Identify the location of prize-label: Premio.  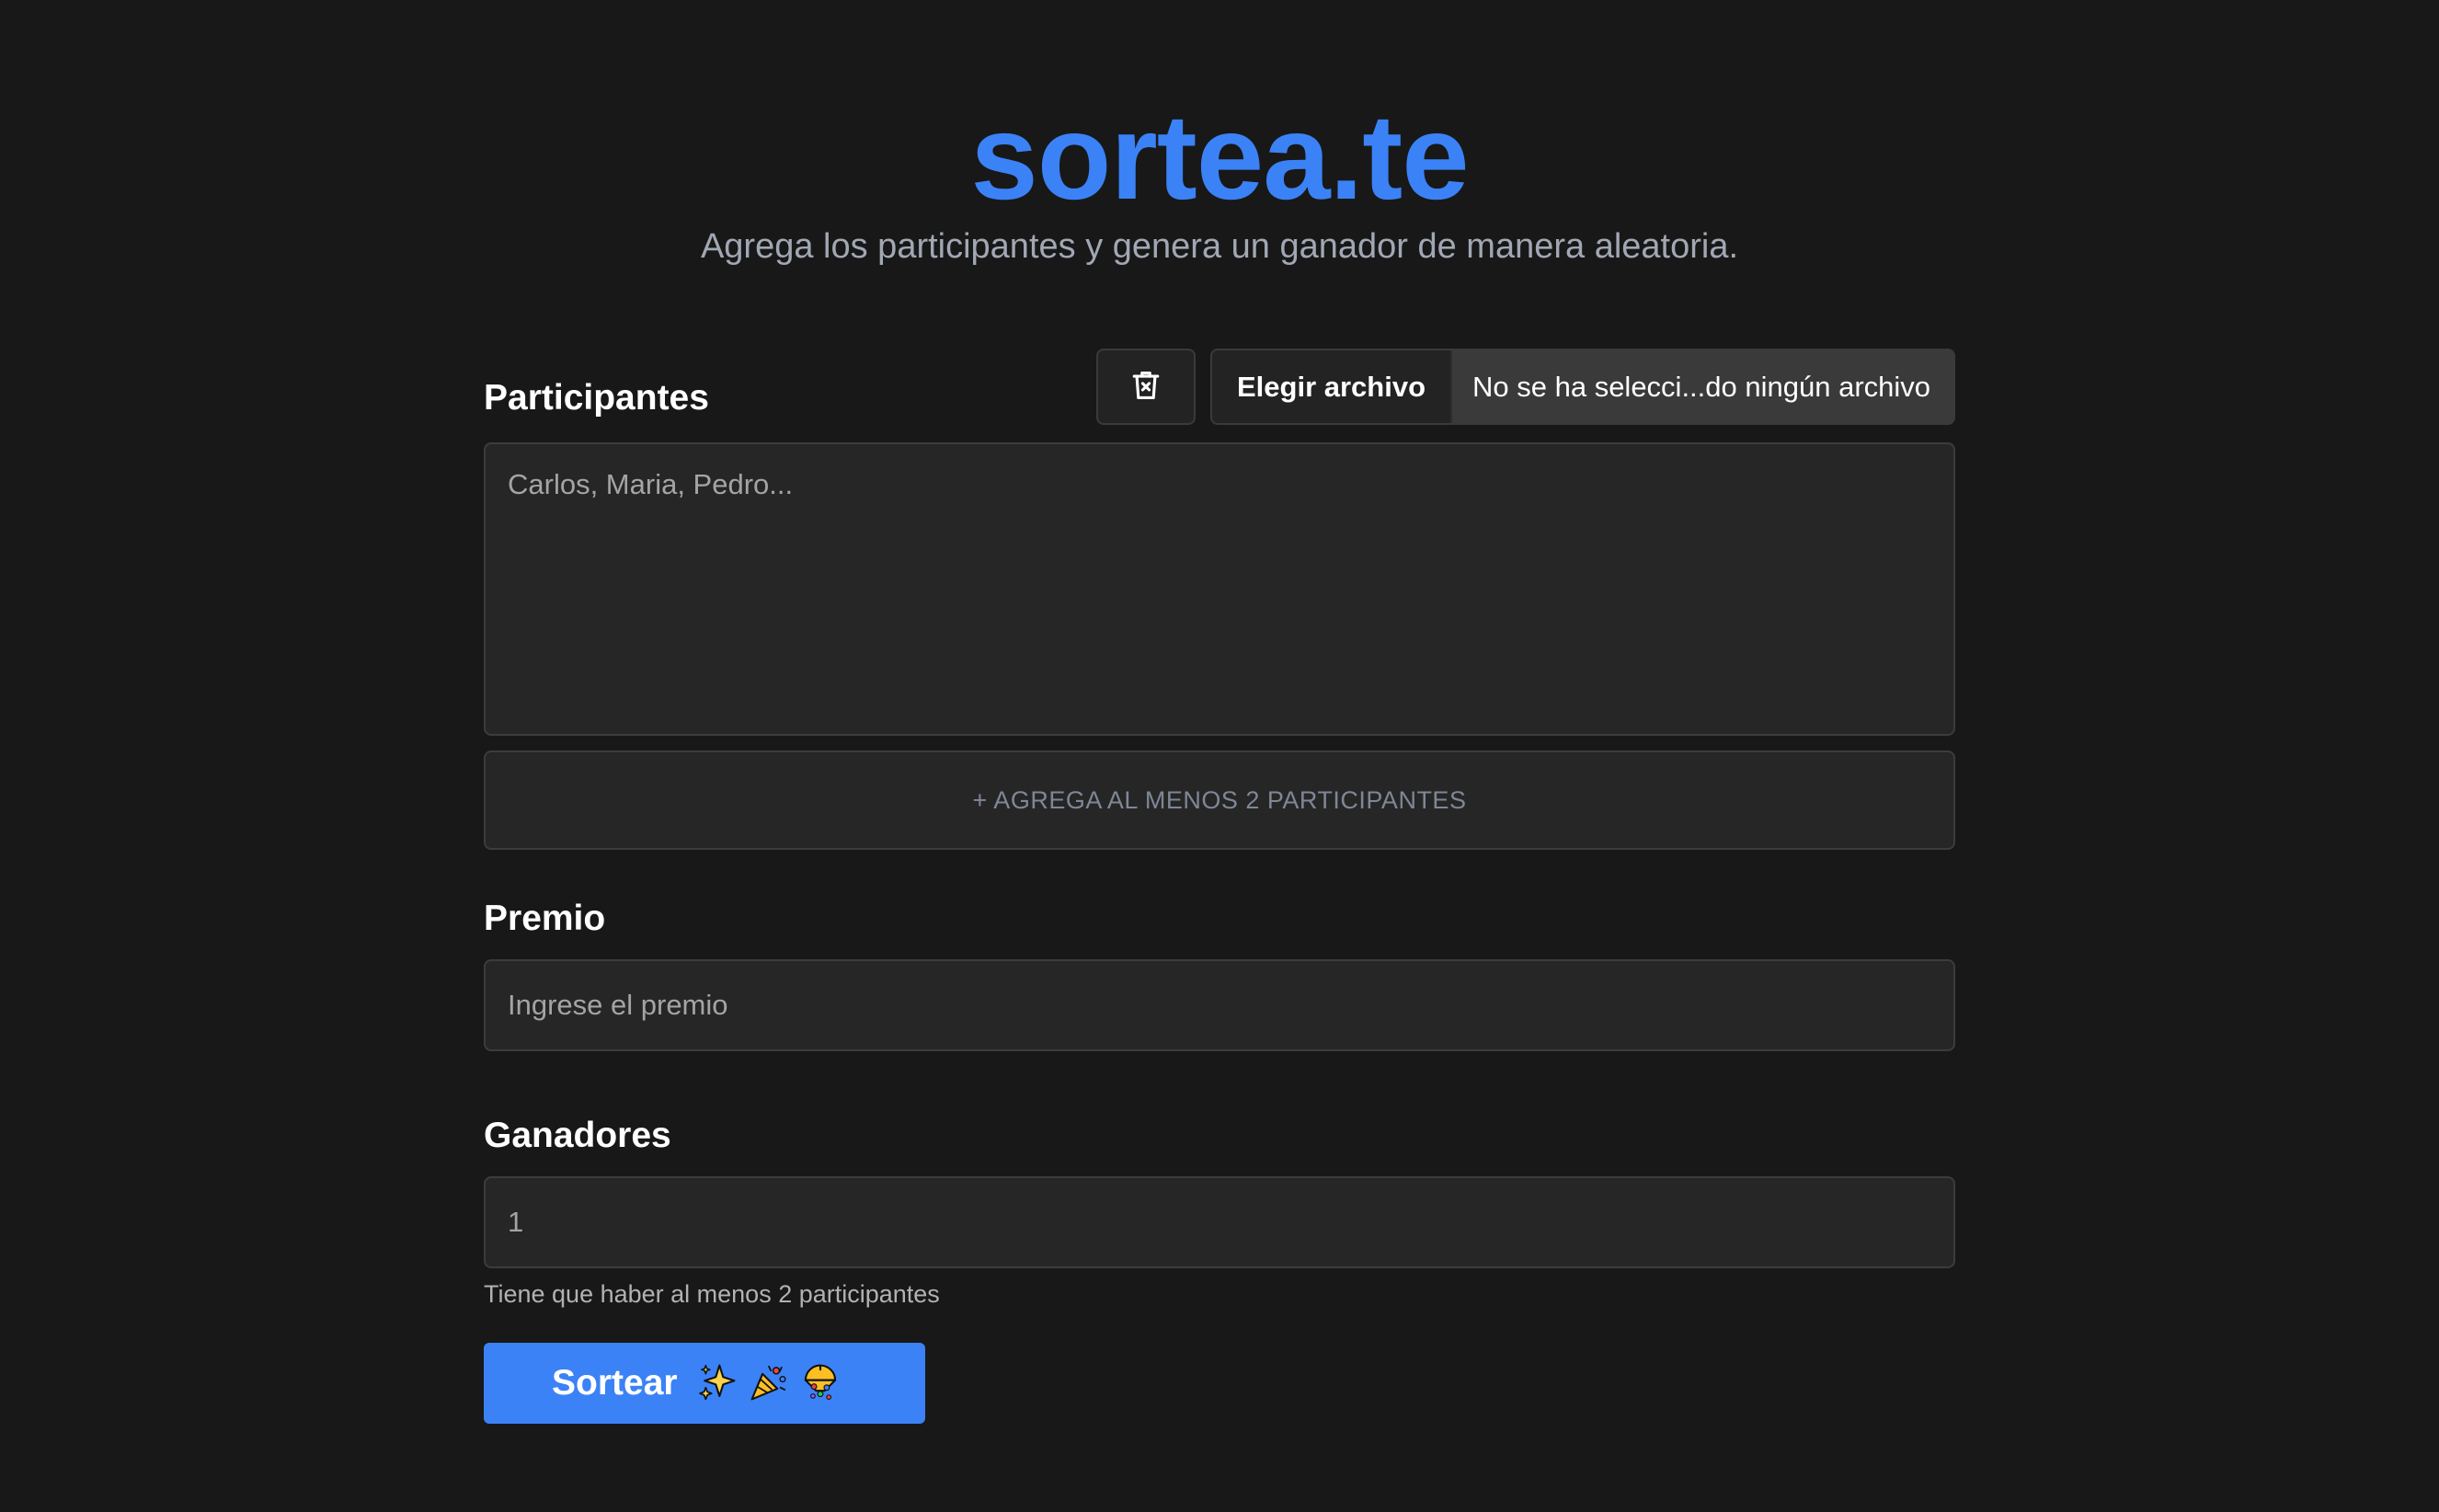
(545, 918).